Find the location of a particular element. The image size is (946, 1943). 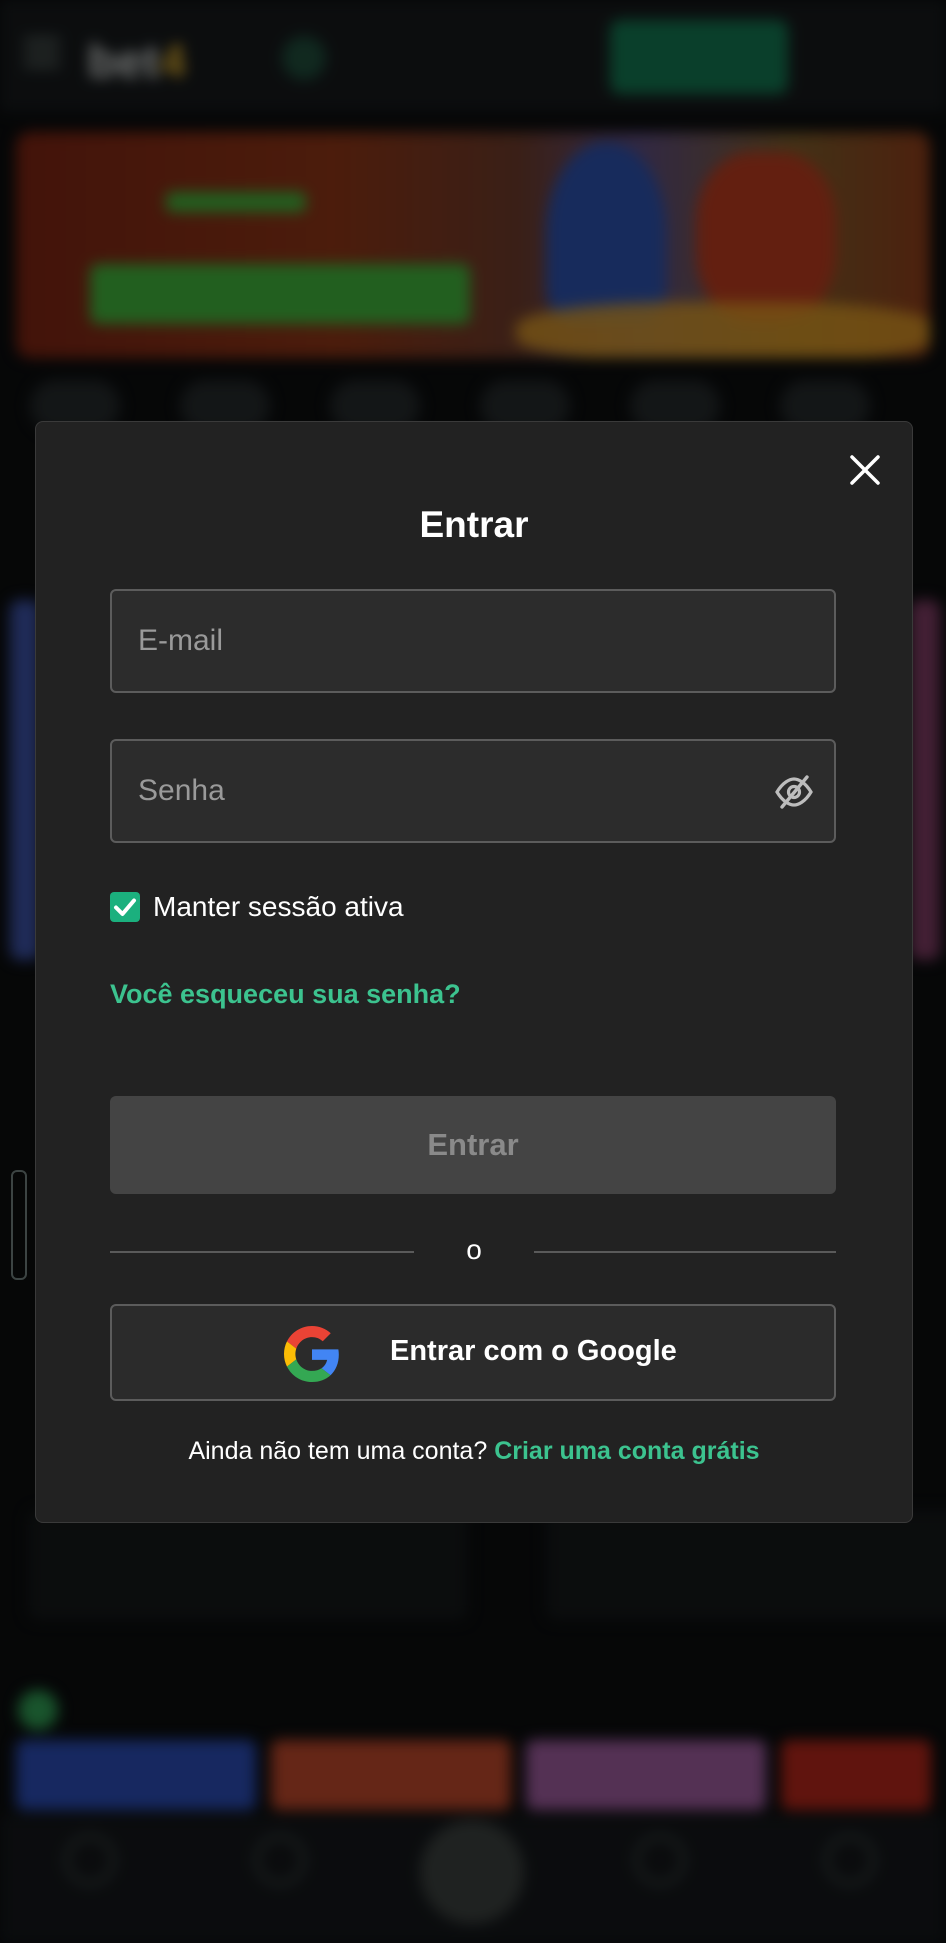

create-account-link: Criar uma conta grátis is located at coordinates (626, 1451).